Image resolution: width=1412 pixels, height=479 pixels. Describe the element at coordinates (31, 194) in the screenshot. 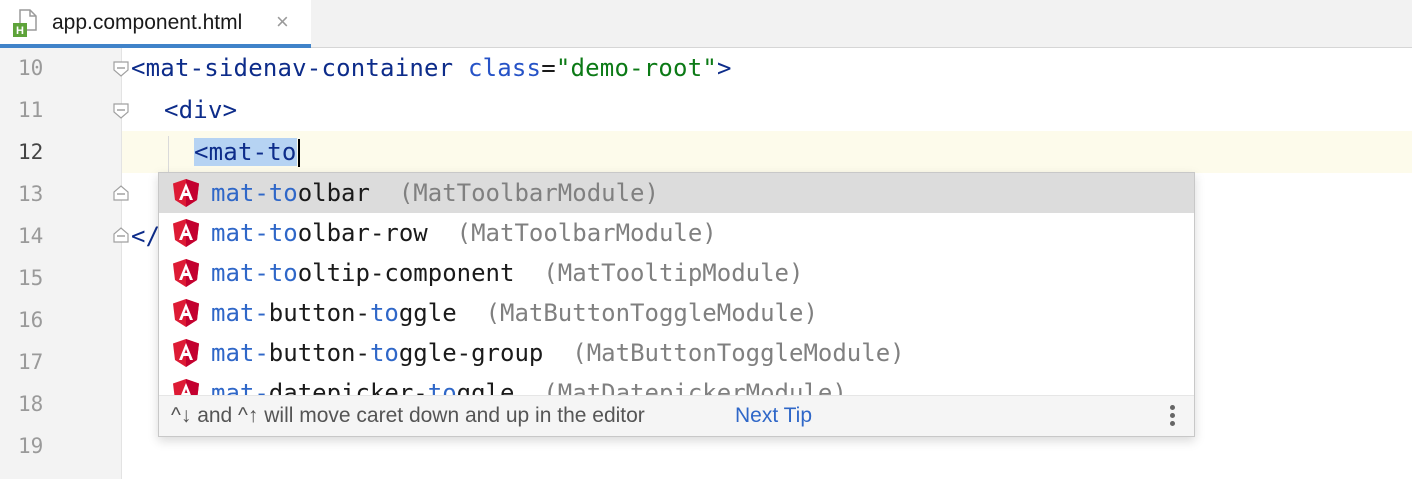

I see `line-number: 13` at that location.